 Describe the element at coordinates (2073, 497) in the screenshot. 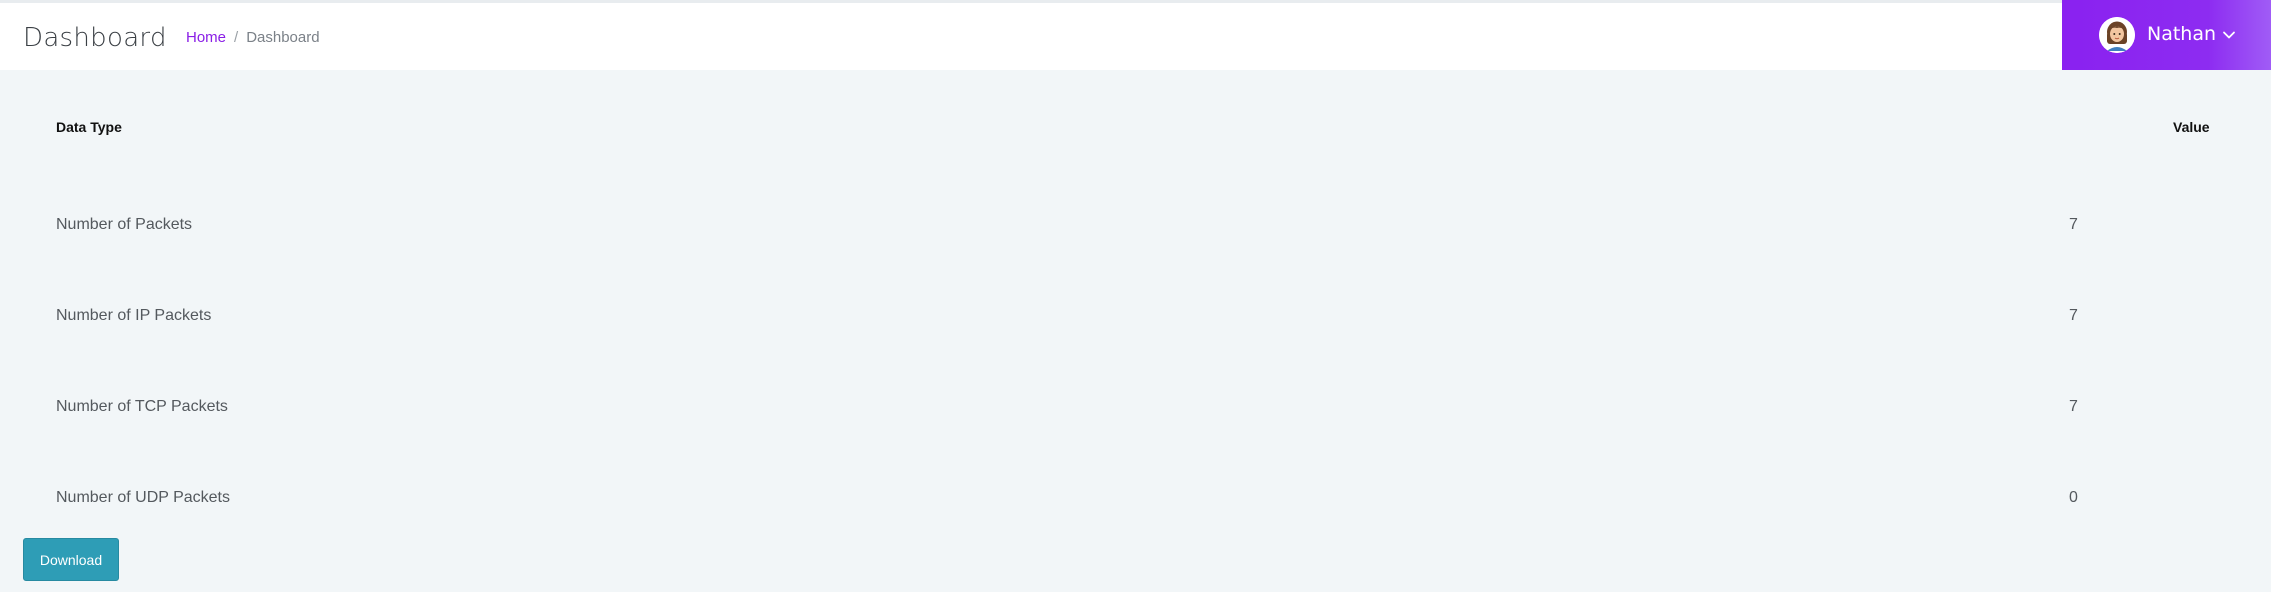

I see `row-value: 0` at that location.